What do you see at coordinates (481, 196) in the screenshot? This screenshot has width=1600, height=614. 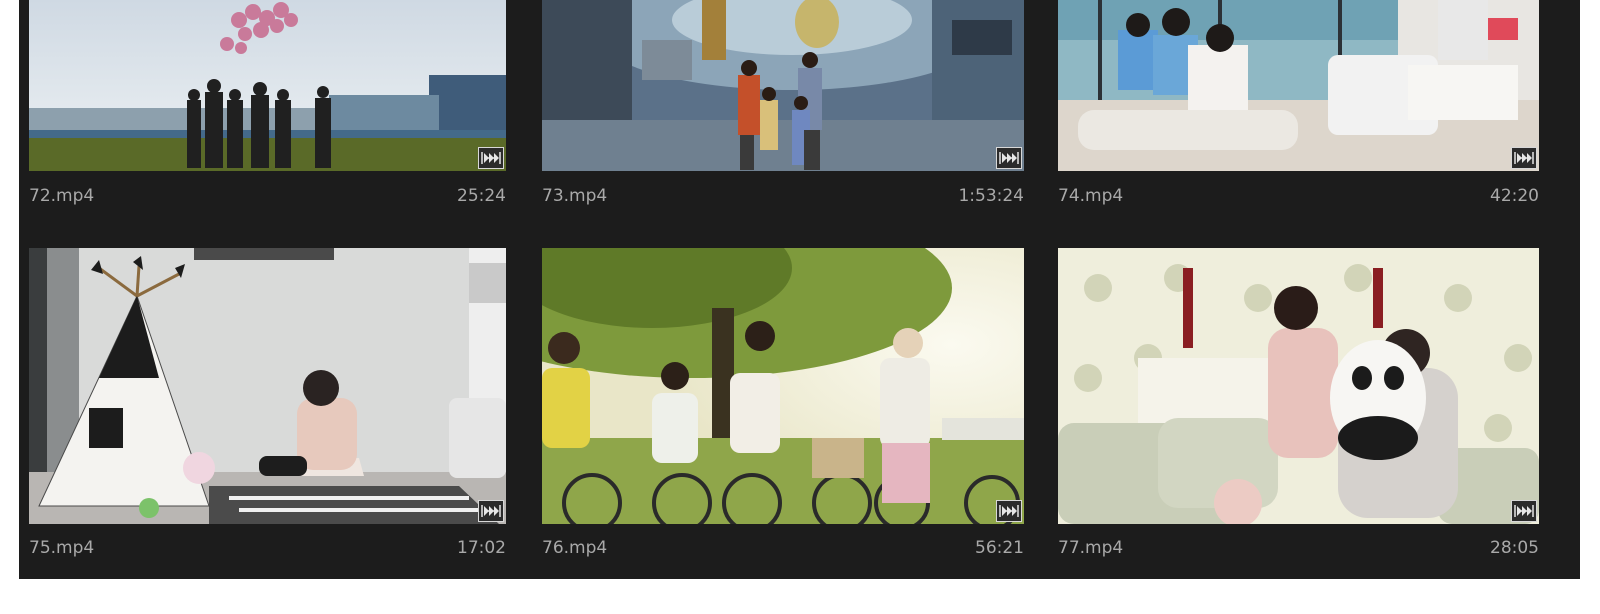 I see `clip-duration: 25:24` at bounding box center [481, 196].